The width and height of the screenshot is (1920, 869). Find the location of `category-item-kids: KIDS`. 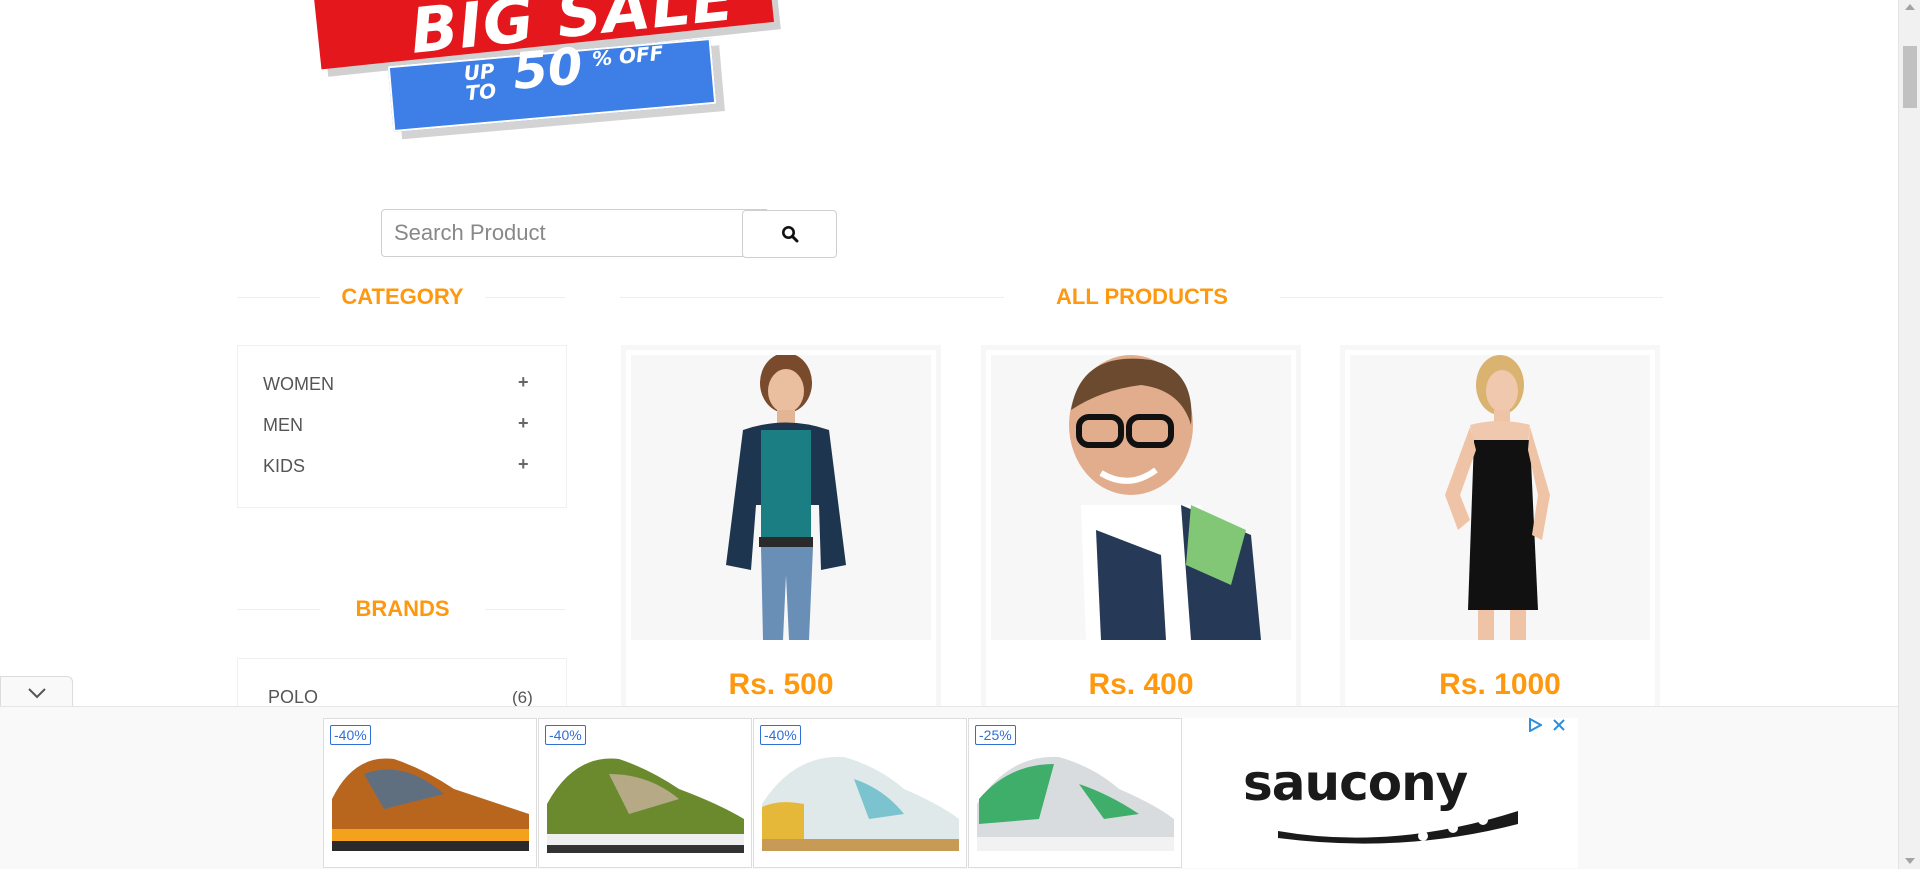

category-item-kids: KIDS is located at coordinates (284, 466).